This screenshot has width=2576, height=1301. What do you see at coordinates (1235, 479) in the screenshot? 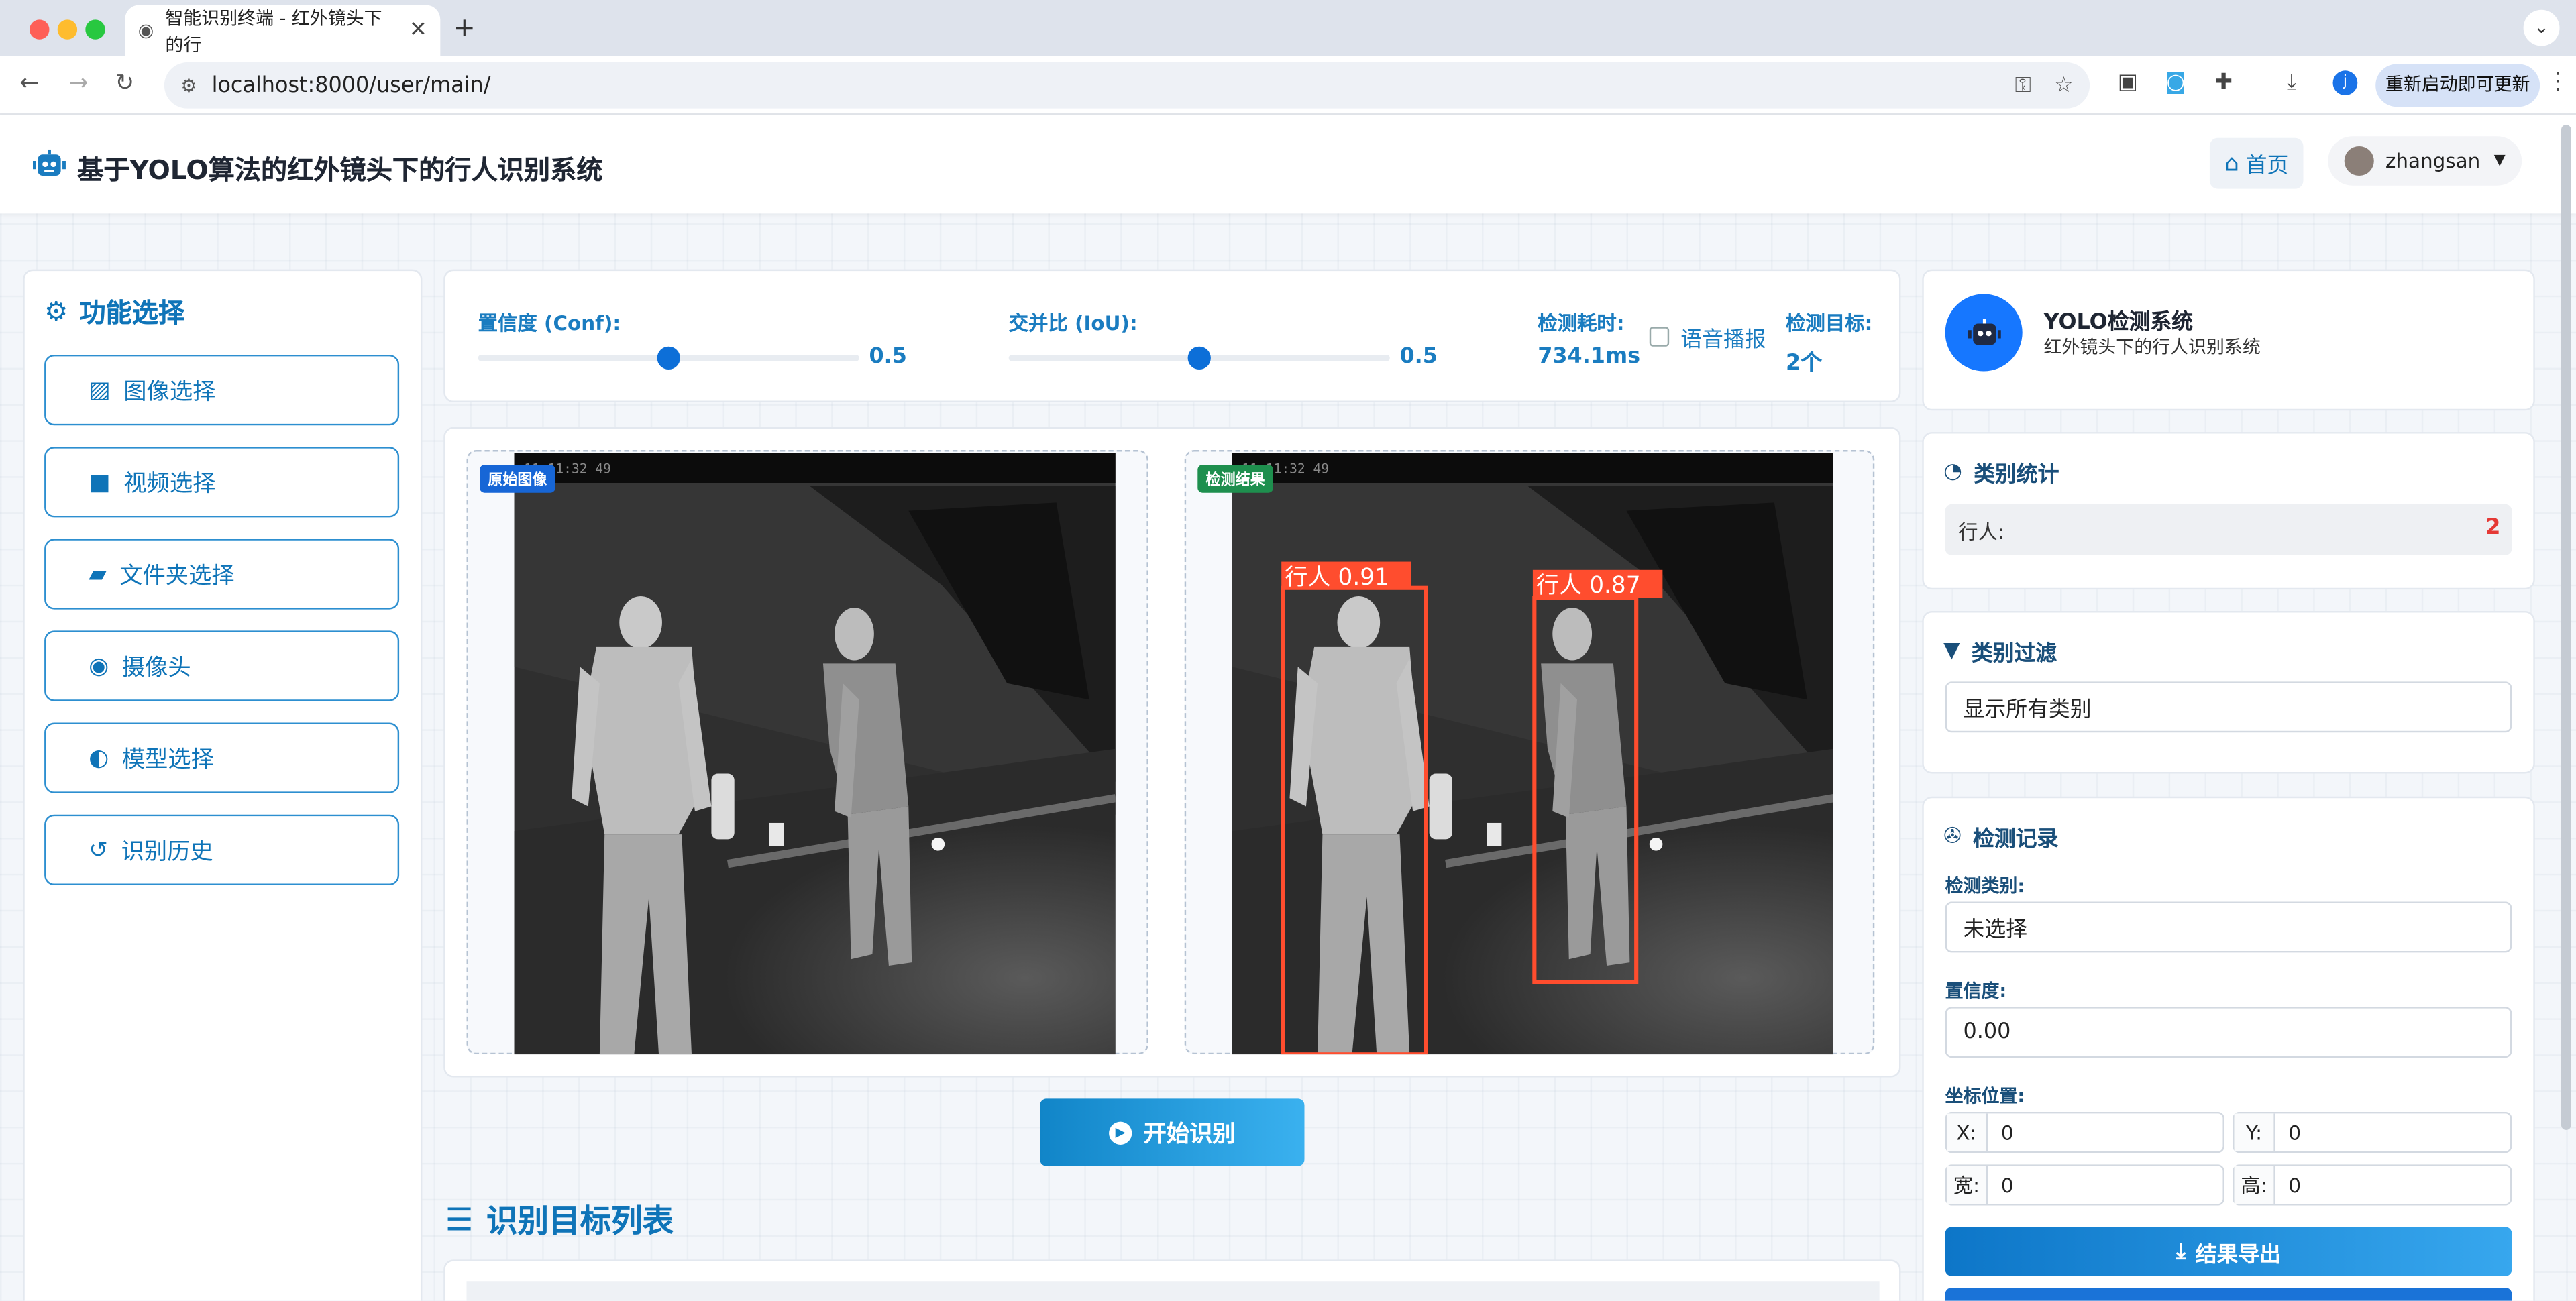
I see `result-image-badge: 检测结果` at bounding box center [1235, 479].